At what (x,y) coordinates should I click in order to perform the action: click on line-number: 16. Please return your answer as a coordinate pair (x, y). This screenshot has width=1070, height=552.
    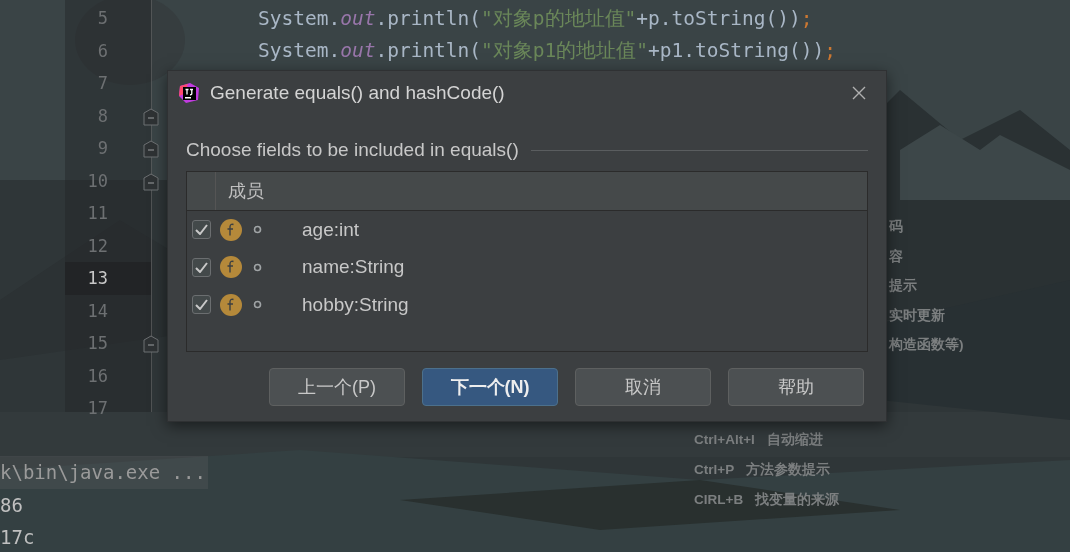
    Looking at the image, I should click on (98, 375).